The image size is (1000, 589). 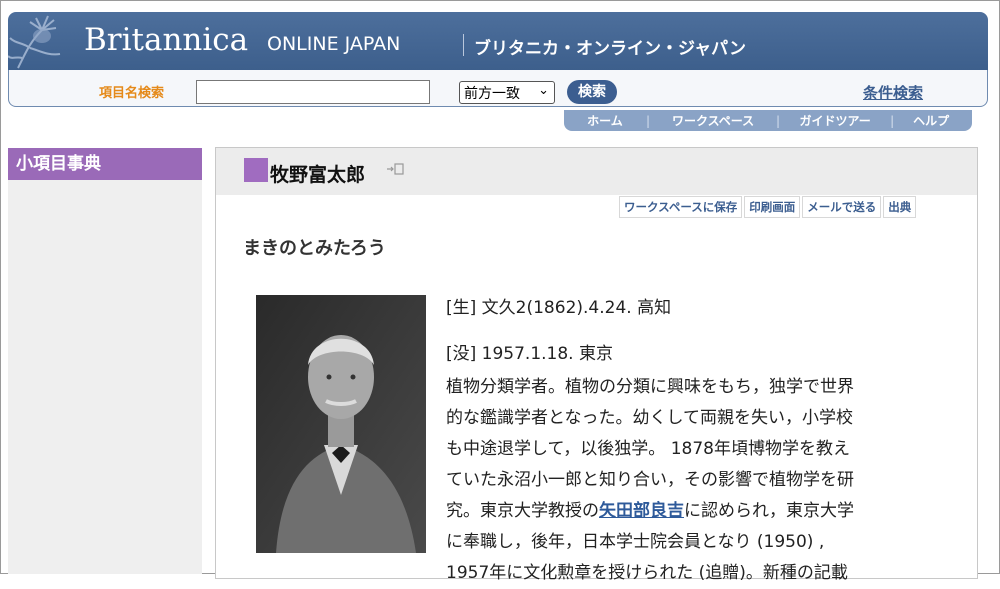 What do you see at coordinates (166, 40) in the screenshot?
I see `brand-name: Britannica` at bounding box center [166, 40].